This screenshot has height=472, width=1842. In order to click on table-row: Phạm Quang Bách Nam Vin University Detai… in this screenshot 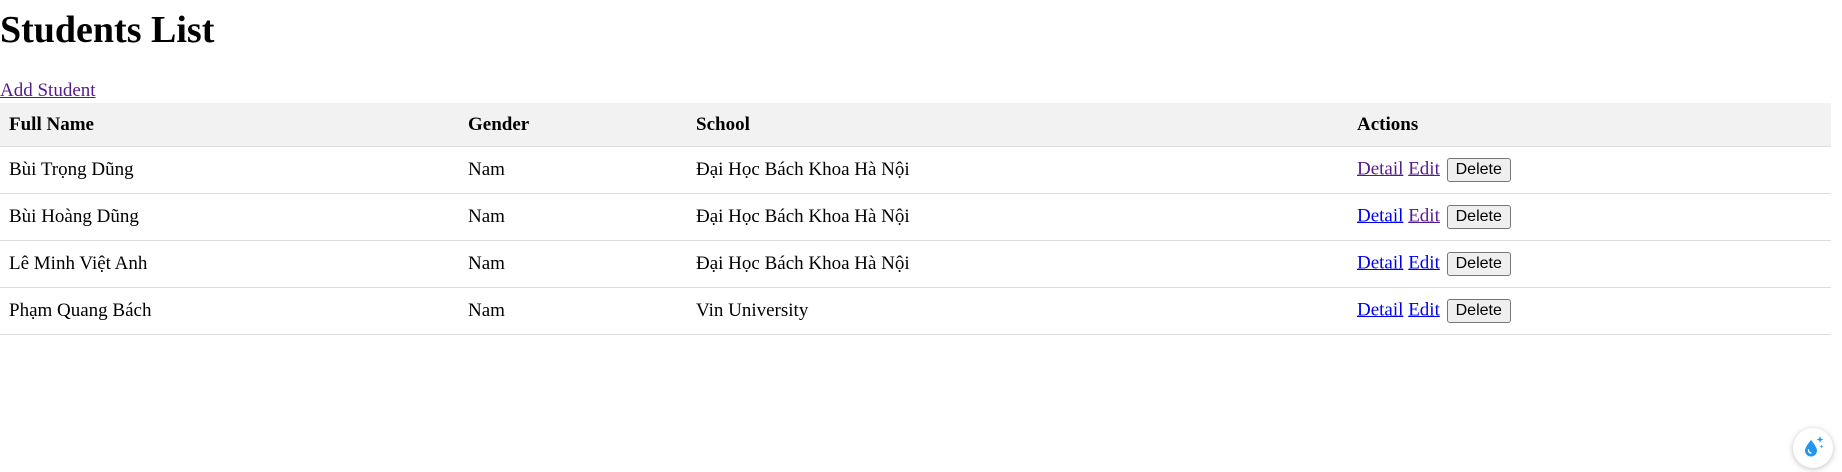, I will do `click(915, 311)`.